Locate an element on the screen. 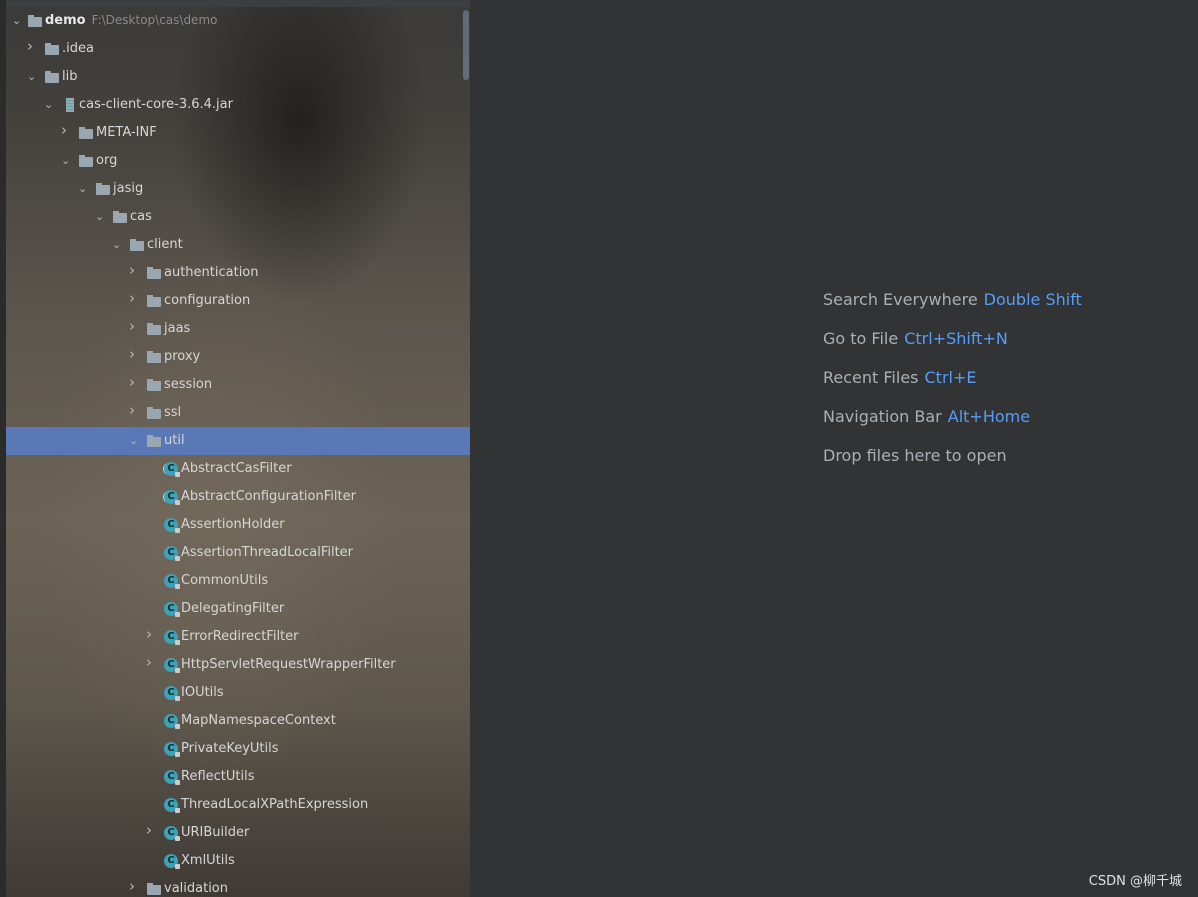  tree-item-label: MapNamespaceContext is located at coordinates (258, 720).